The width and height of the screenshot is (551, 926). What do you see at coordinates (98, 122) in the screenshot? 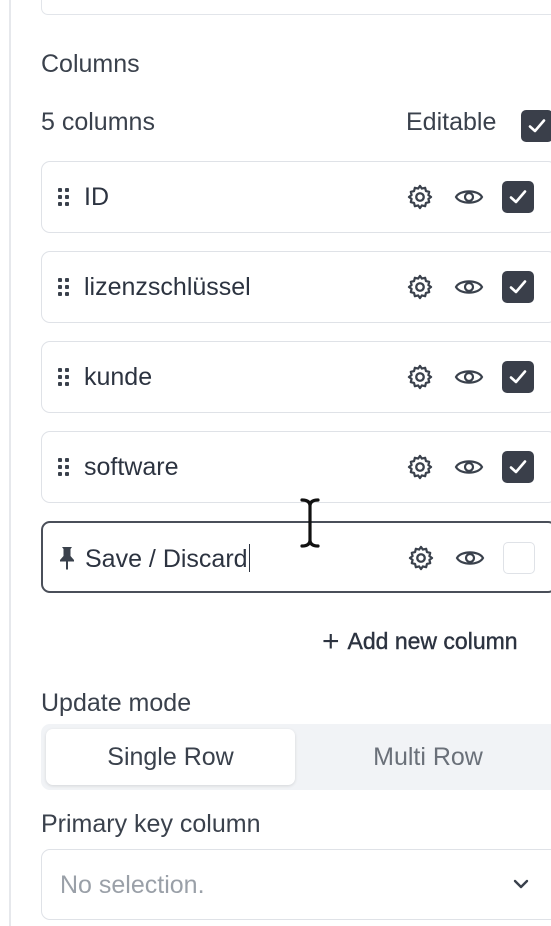
I see `column-count-label: 5 columns` at bounding box center [98, 122].